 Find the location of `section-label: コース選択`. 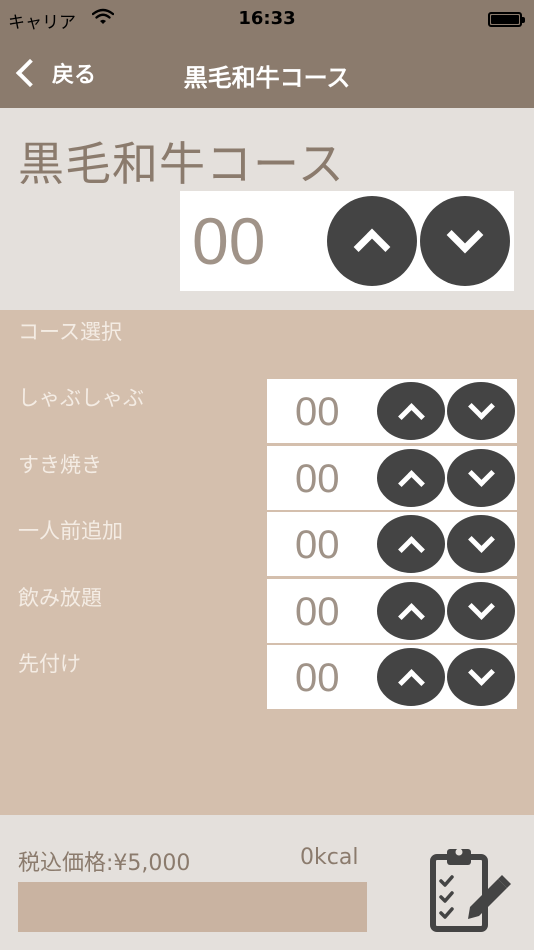

section-label: コース選択 is located at coordinates (70, 332).